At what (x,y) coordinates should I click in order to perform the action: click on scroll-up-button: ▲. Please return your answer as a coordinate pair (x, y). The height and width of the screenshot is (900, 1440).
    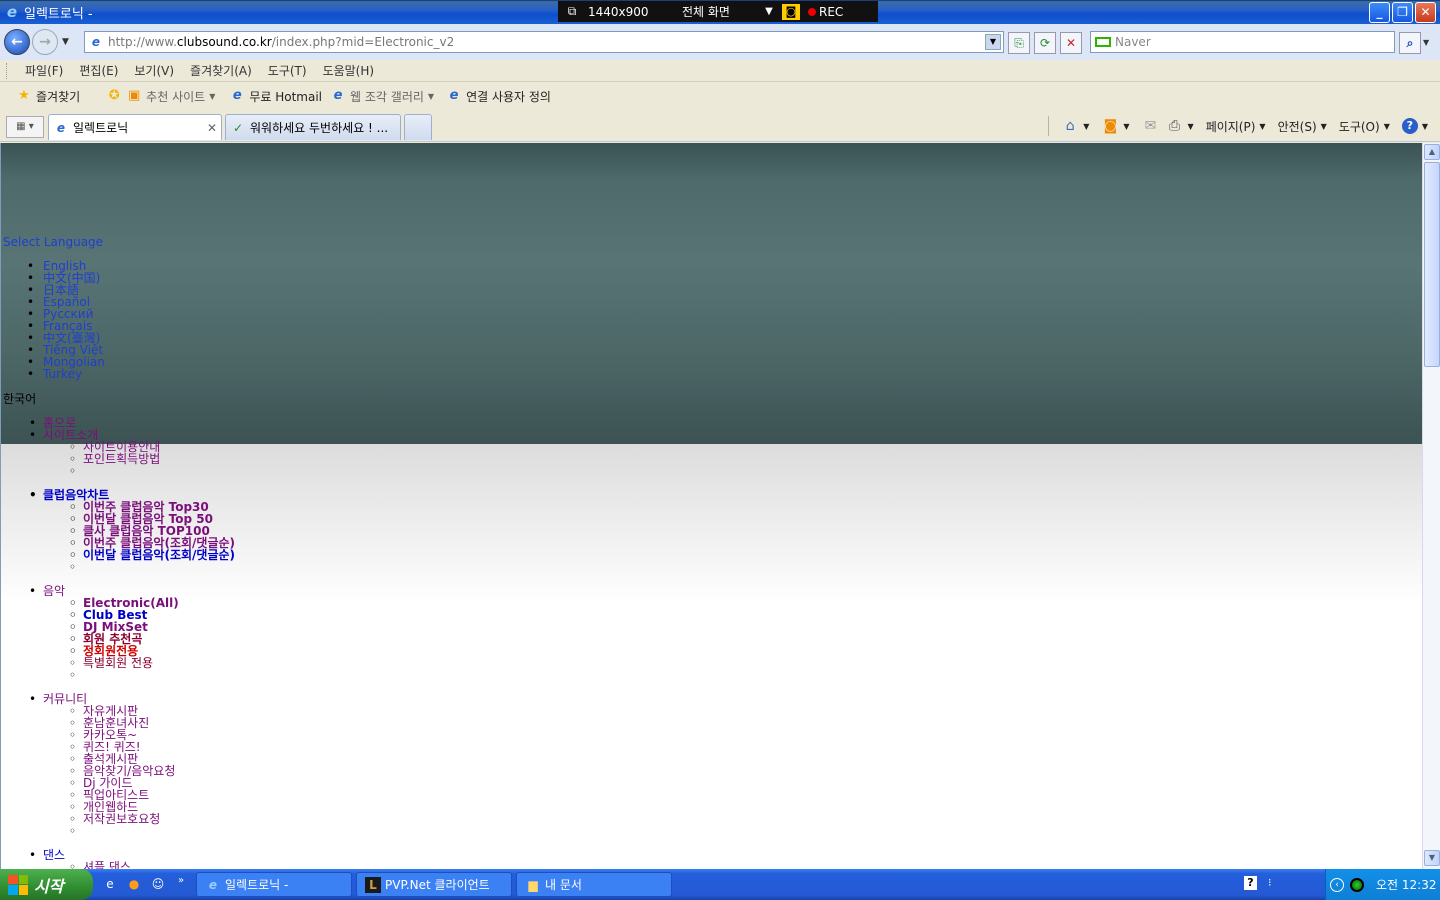
    Looking at the image, I should click on (1432, 152).